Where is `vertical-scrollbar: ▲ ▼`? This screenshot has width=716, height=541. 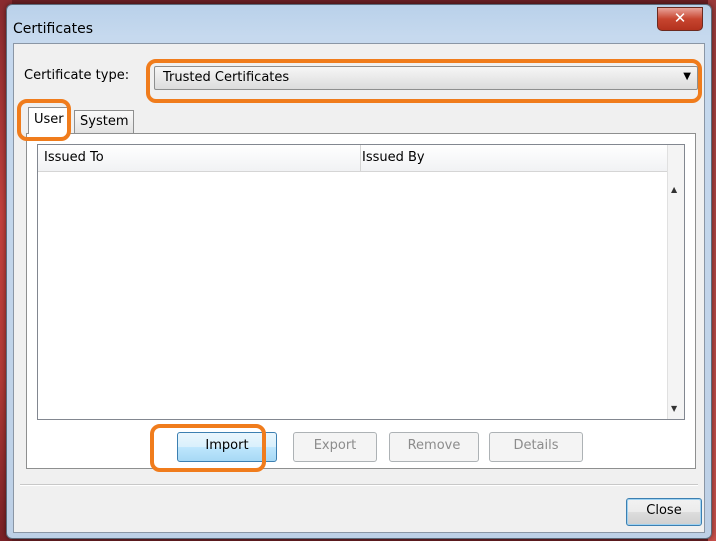
vertical-scrollbar: ▲ ▼ is located at coordinates (675, 282).